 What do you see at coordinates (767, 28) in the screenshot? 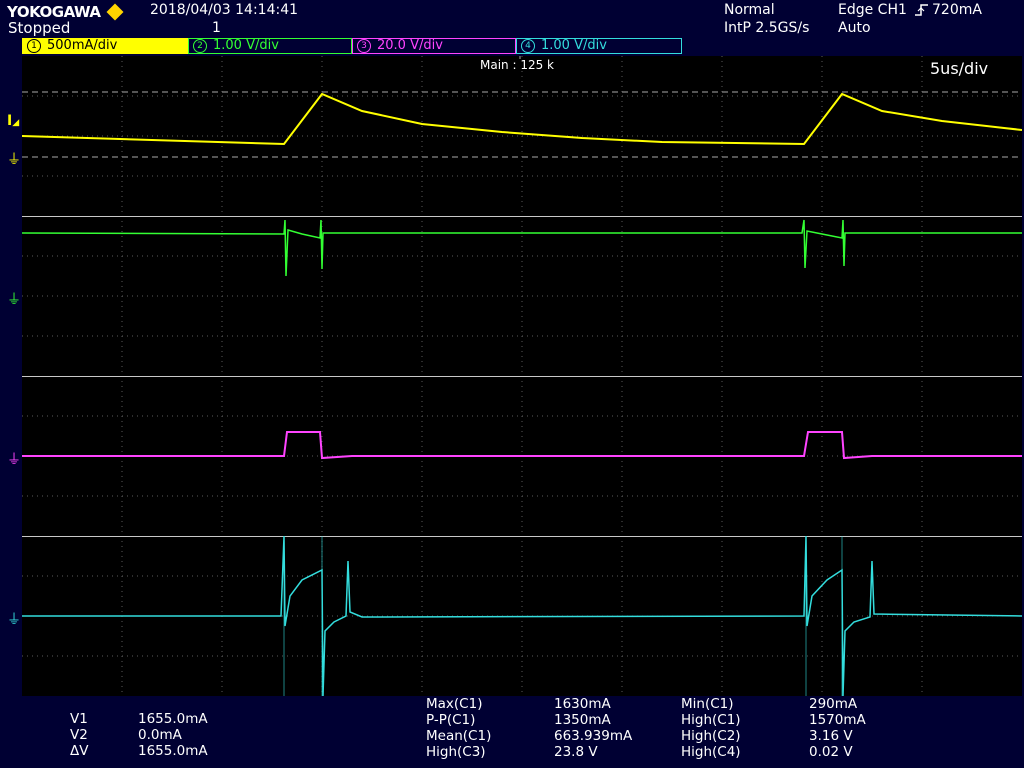
I see `sample-rate: IntP 2.5GS/s` at bounding box center [767, 28].